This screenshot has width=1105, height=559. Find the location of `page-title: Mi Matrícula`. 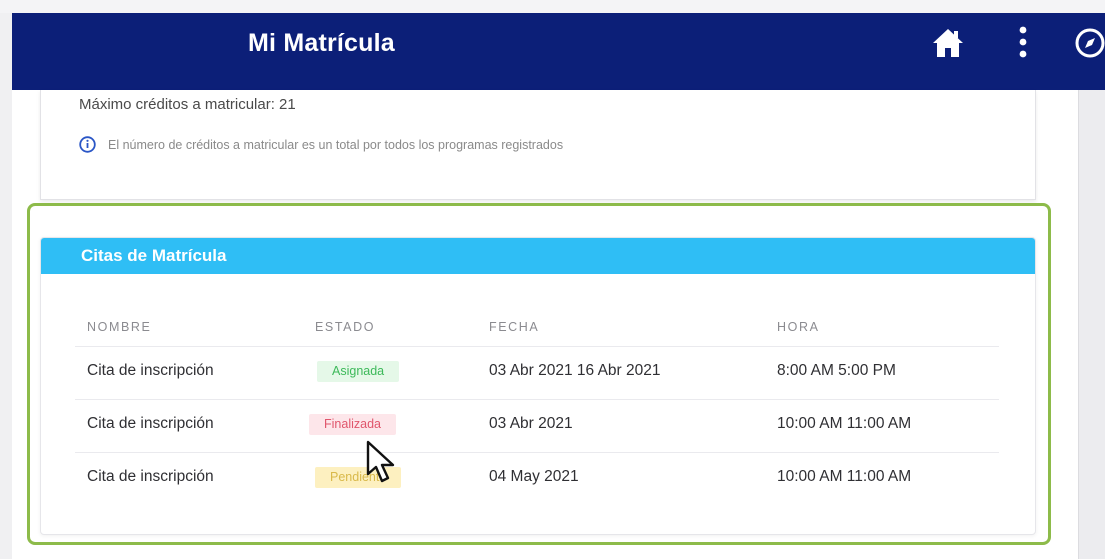

page-title: Mi Matrícula is located at coordinates (321, 43).